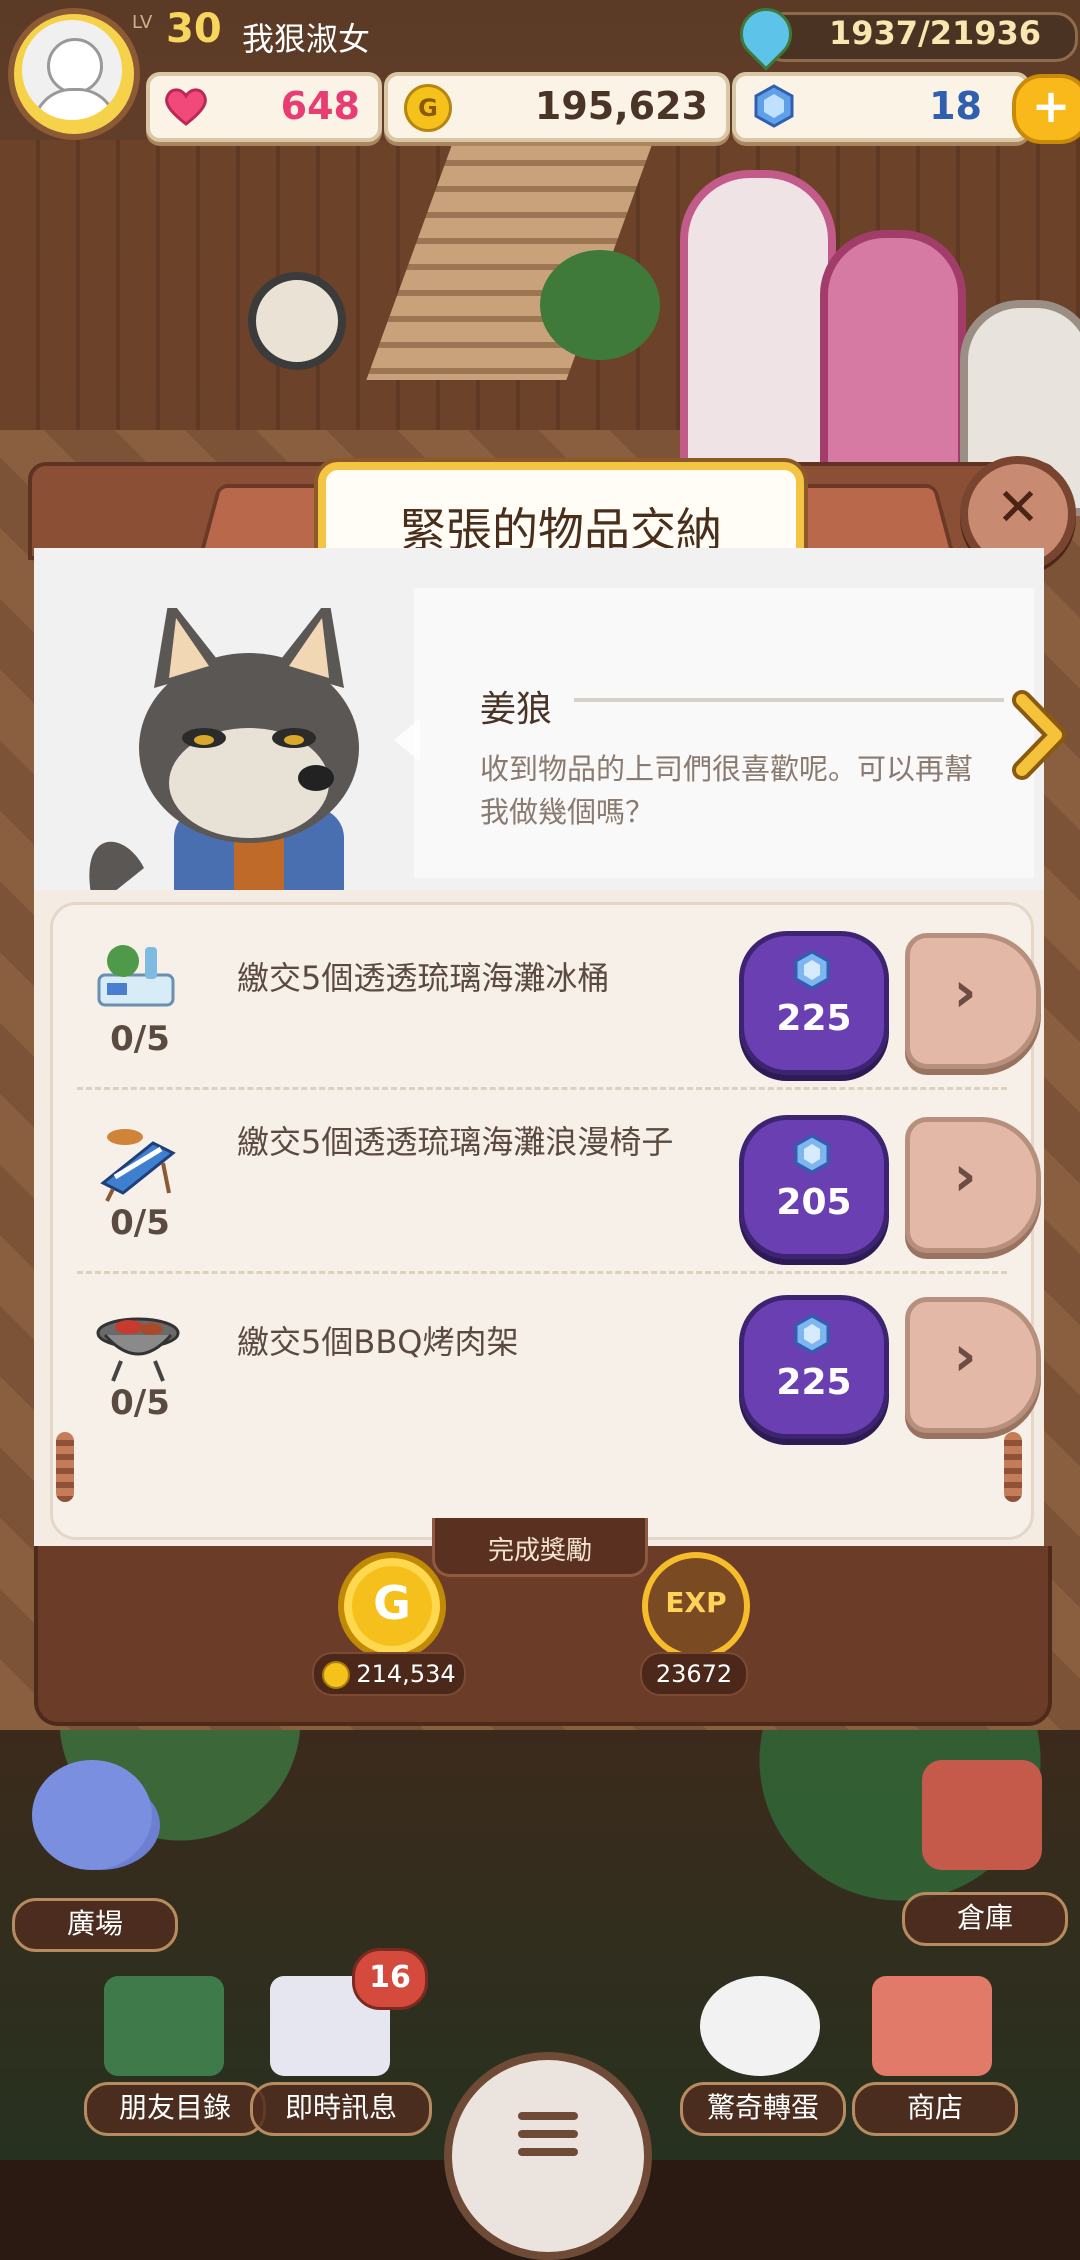 The height and width of the screenshot is (2260, 1080). Describe the element at coordinates (423, 978) in the screenshot. I see `task-description: 繳交5個透透琉璃海灘冰桶` at that location.